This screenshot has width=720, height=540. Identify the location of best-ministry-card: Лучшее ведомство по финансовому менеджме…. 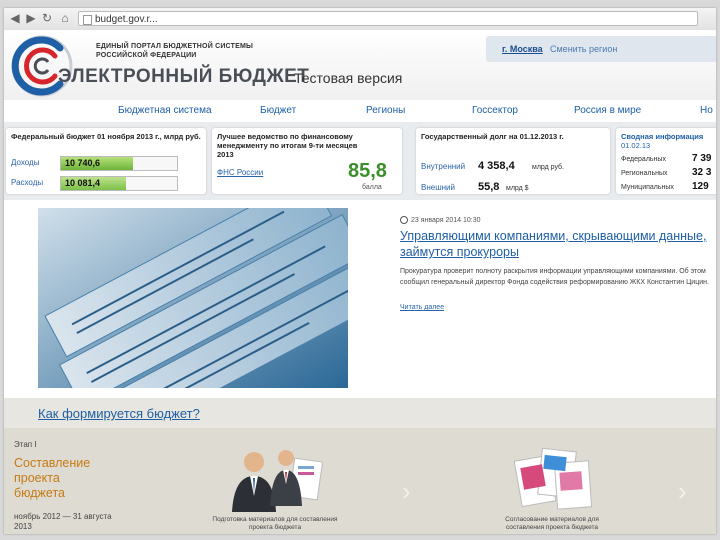
(307, 161).